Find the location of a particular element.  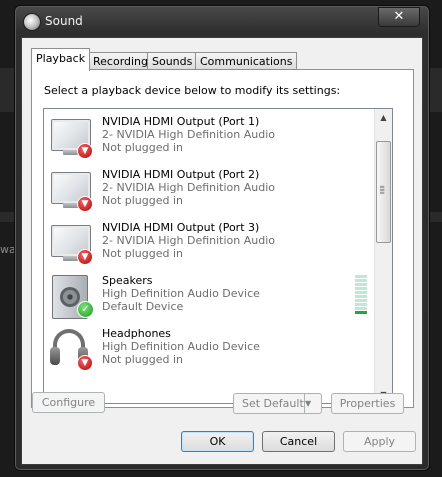

checkmark-icon: ✓ is located at coordinates (85, 309).